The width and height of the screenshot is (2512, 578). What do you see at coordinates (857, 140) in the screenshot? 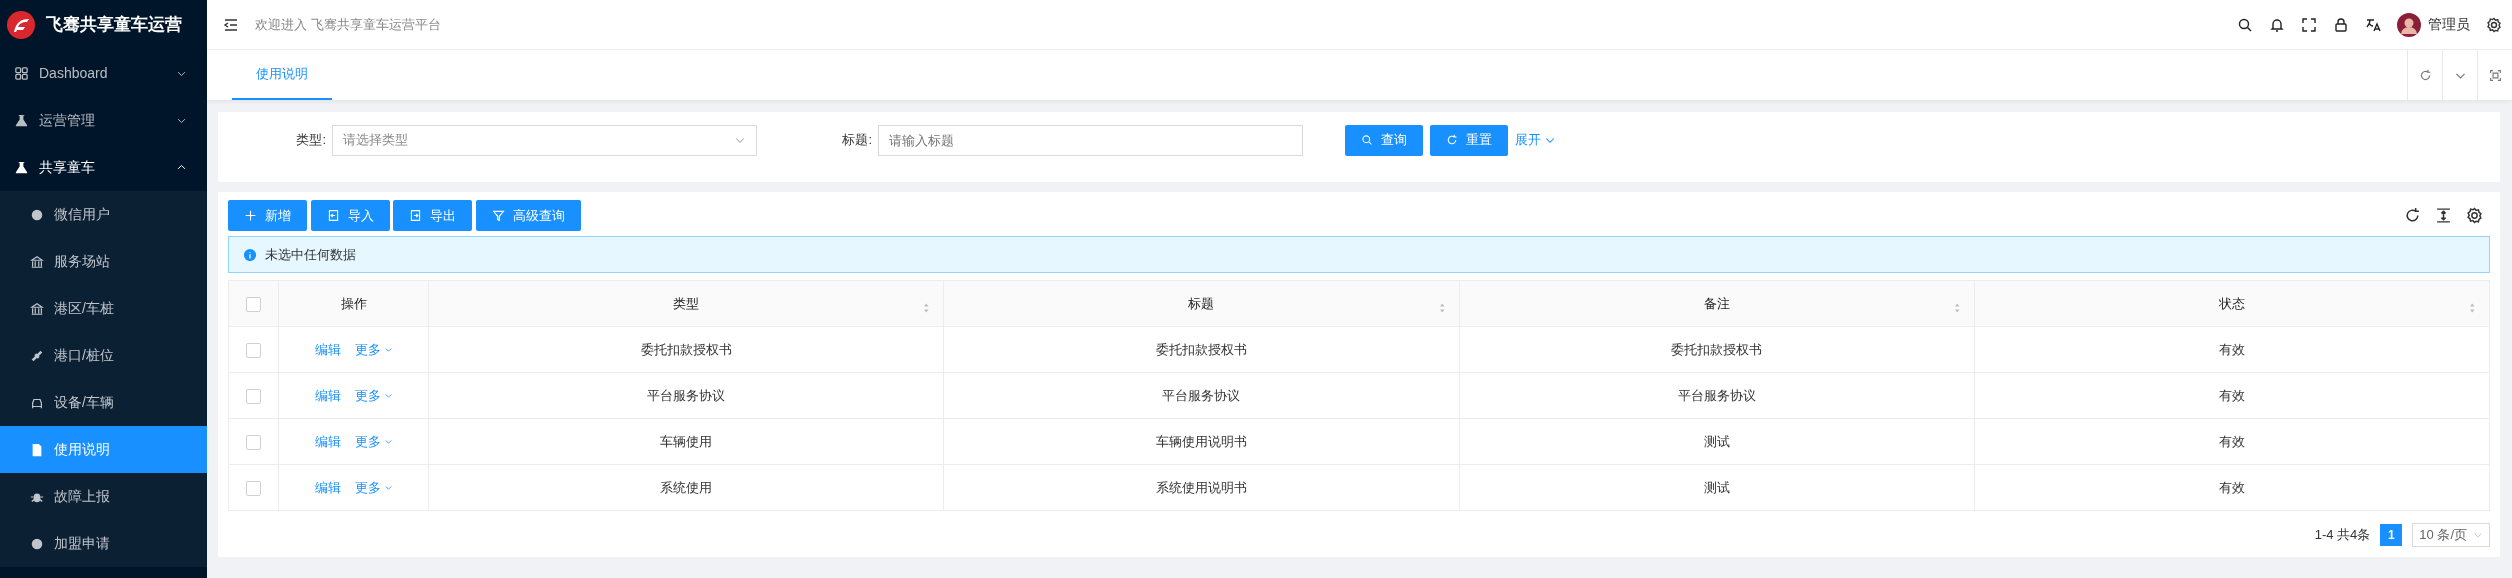
I see `field-label: 标题:` at bounding box center [857, 140].